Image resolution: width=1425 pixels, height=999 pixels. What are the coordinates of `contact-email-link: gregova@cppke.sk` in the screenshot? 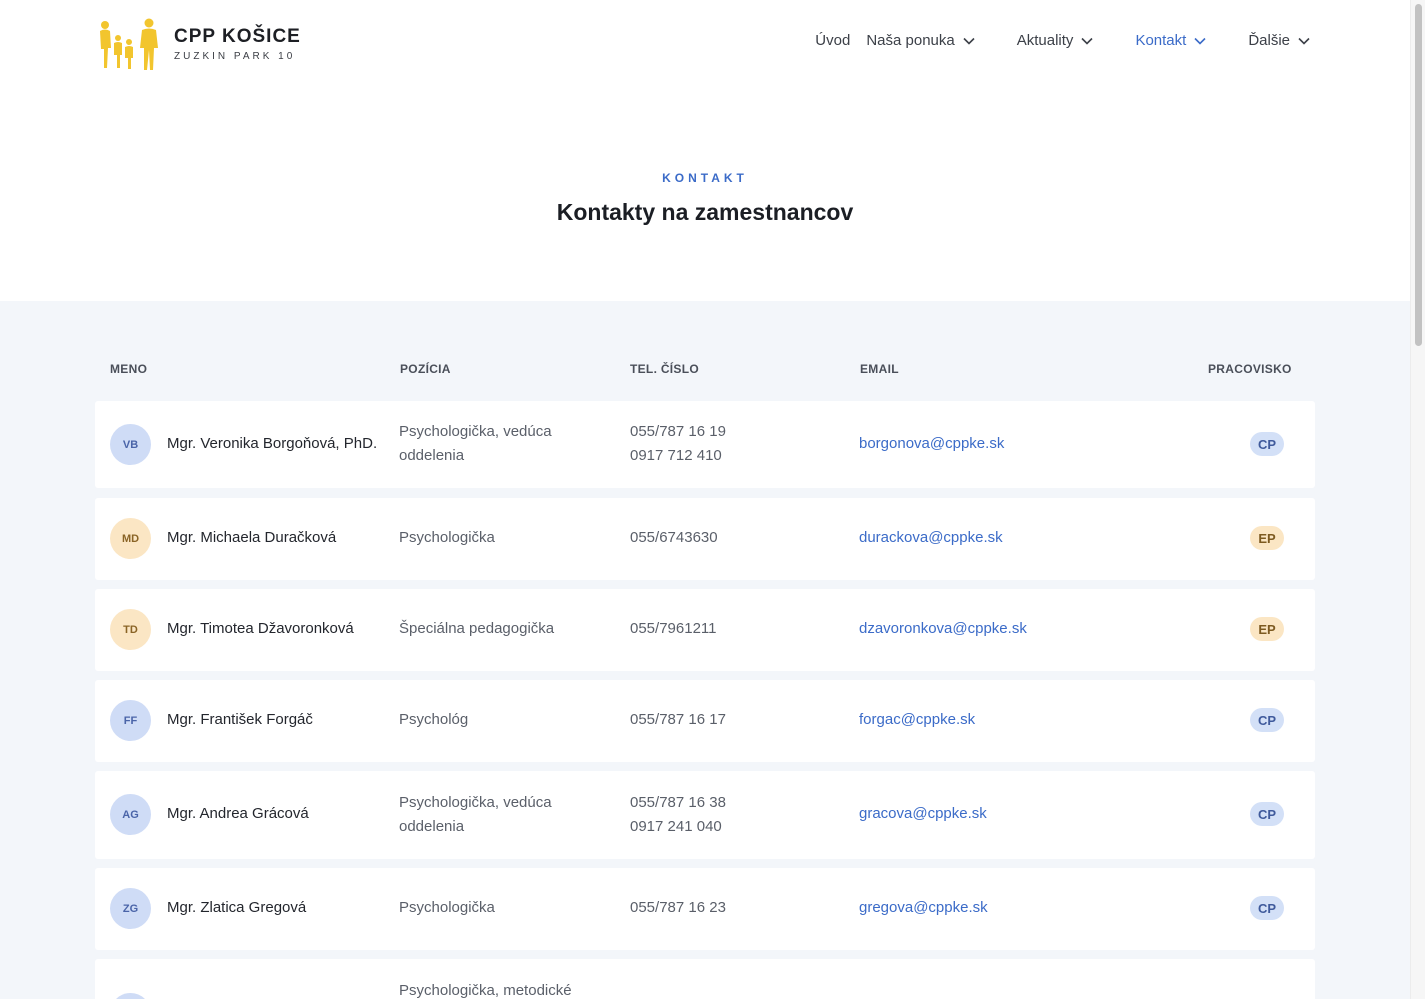 It's located at (923, 908).